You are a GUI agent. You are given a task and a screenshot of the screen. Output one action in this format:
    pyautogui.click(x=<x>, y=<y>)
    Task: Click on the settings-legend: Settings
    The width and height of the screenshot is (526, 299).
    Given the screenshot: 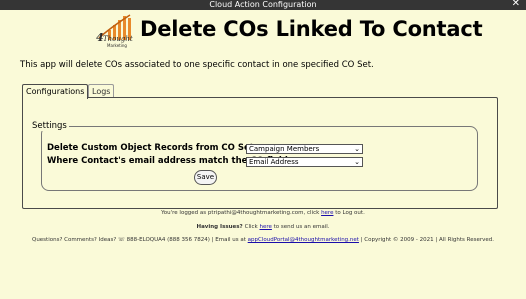 What is the action you would take?
    pyautogui.click(x=49, y=126)
    